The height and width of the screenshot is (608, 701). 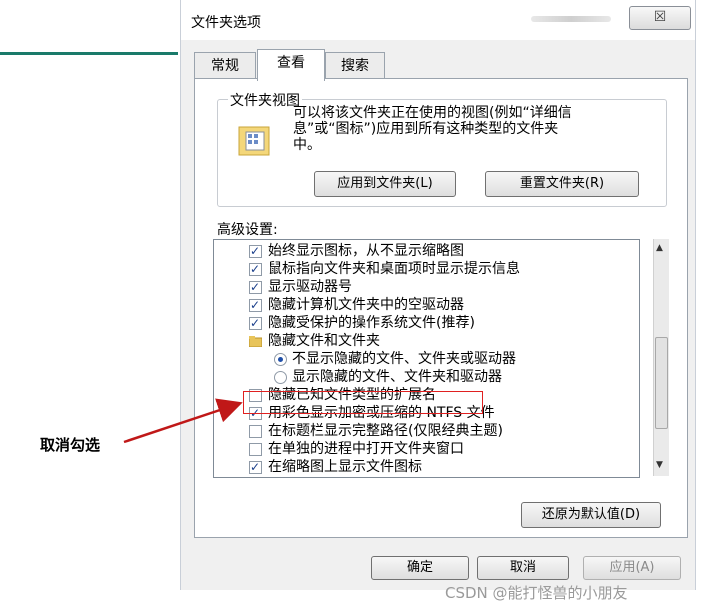 What do you see at coordinates (394, 269) in the screenshot?
I see `item-label: 鼠标指向文件夹和桌面项时显示提示信息` at bounding box center [394, 269].